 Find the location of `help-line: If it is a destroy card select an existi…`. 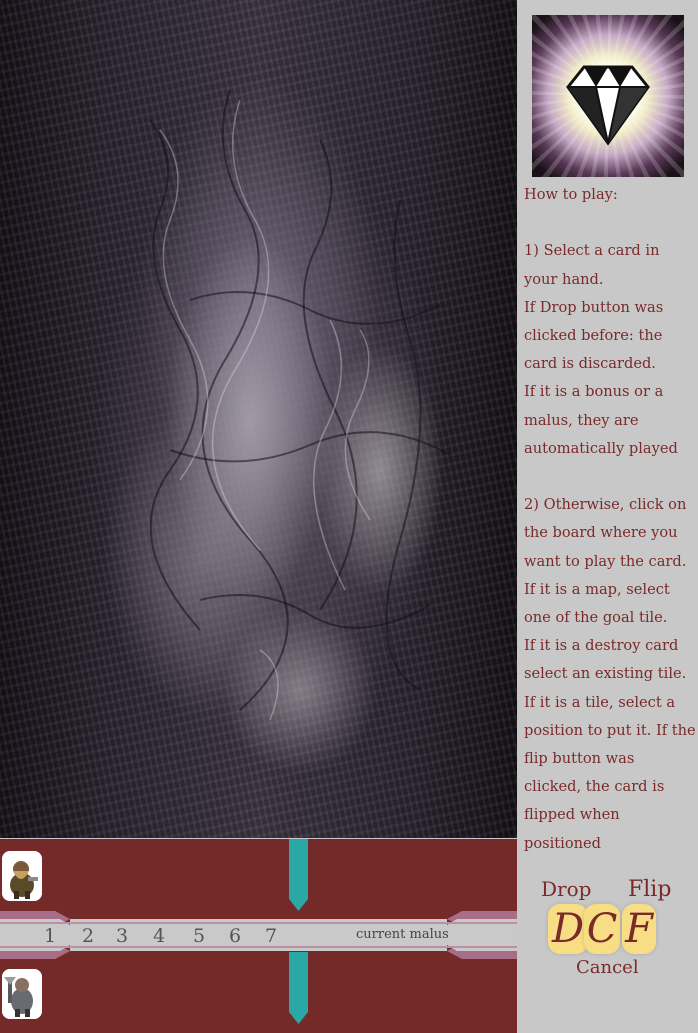

help-line: If it is a destroy card select an existi… is located at coordinates (605, 660).